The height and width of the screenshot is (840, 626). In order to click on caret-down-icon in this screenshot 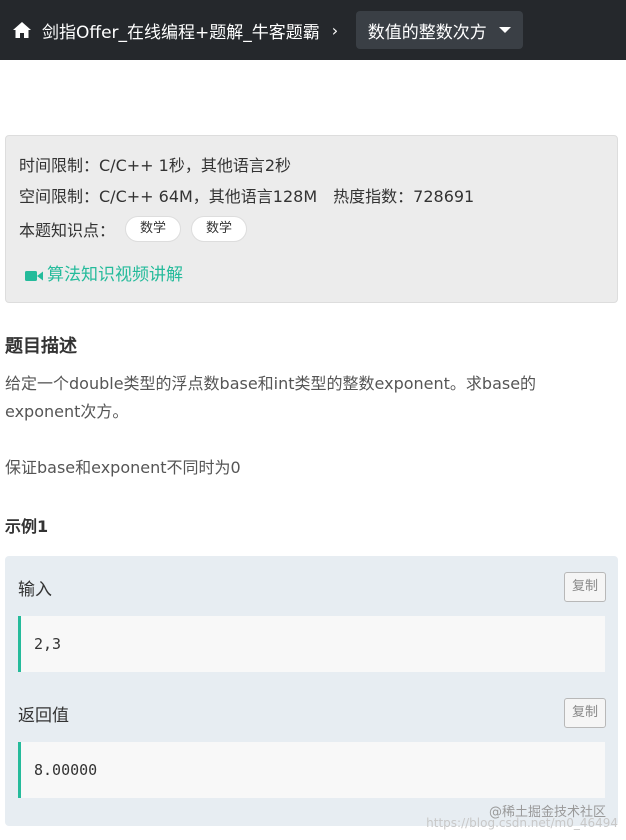, I will do `click(504, 30)`.